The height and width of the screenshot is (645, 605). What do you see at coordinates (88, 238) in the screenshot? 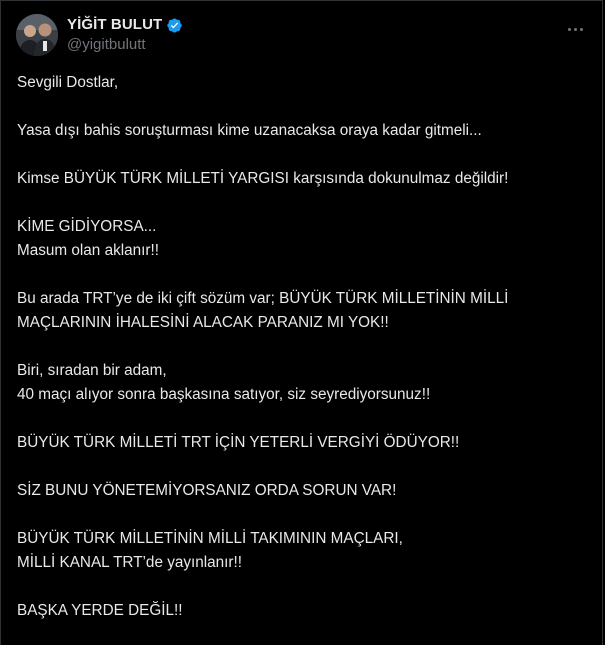
I see `tweet-paragraph: KİME GİDİYORSA... Masum olan aklanır!!` at bounding box center [88, 238].